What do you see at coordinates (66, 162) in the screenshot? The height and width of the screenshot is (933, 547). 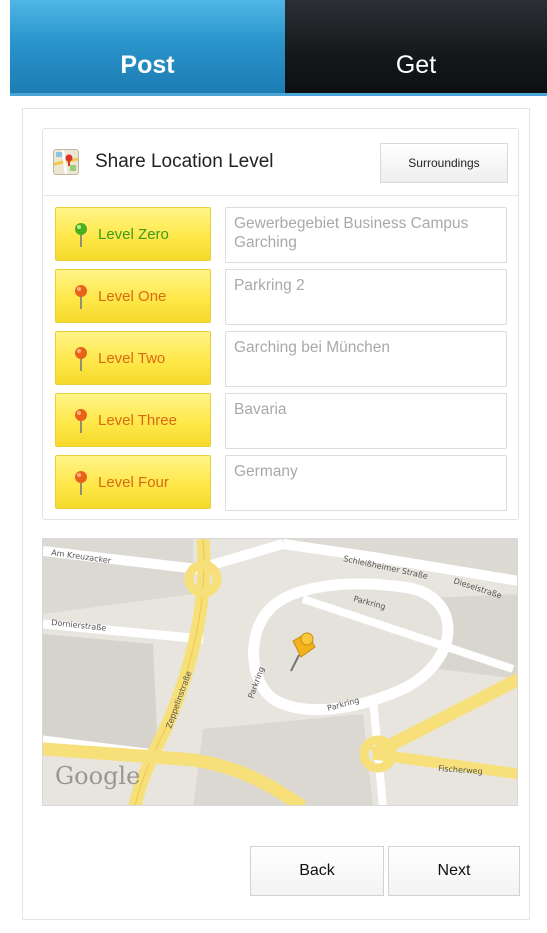 I see `map-icon` at bounding box center [66, 162].